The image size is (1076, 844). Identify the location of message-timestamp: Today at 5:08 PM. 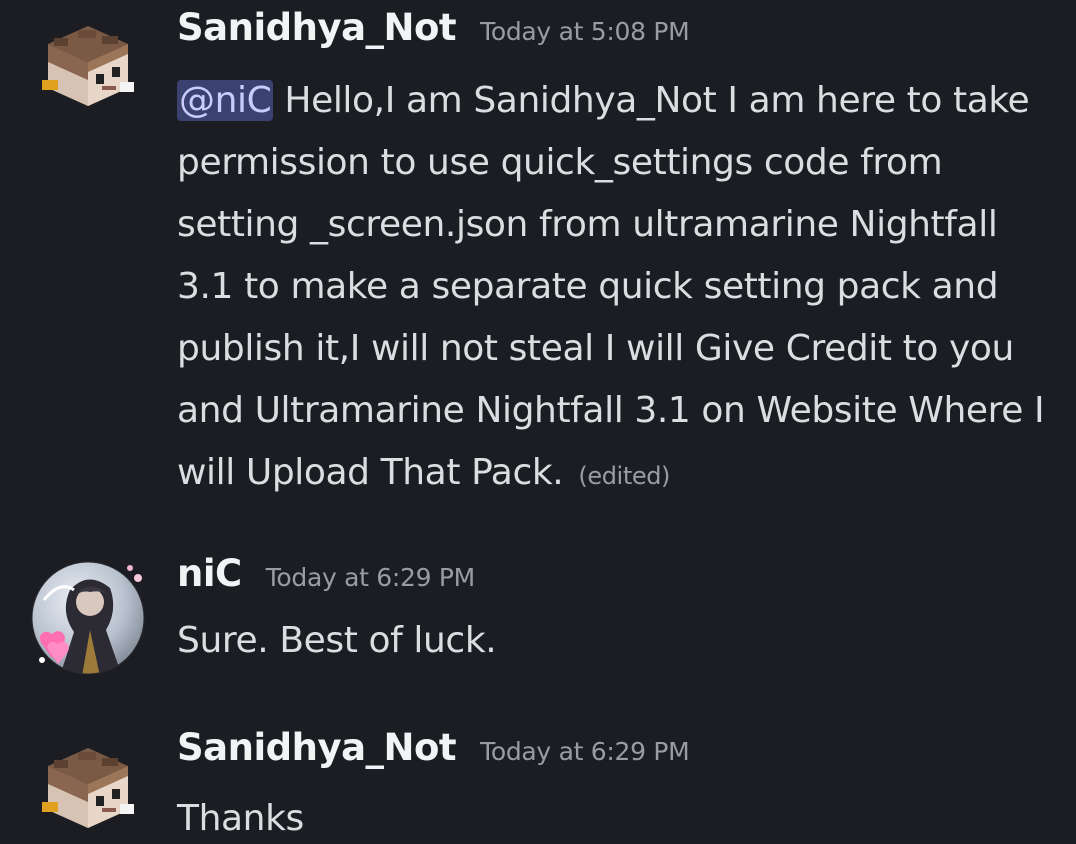
(585, 31).